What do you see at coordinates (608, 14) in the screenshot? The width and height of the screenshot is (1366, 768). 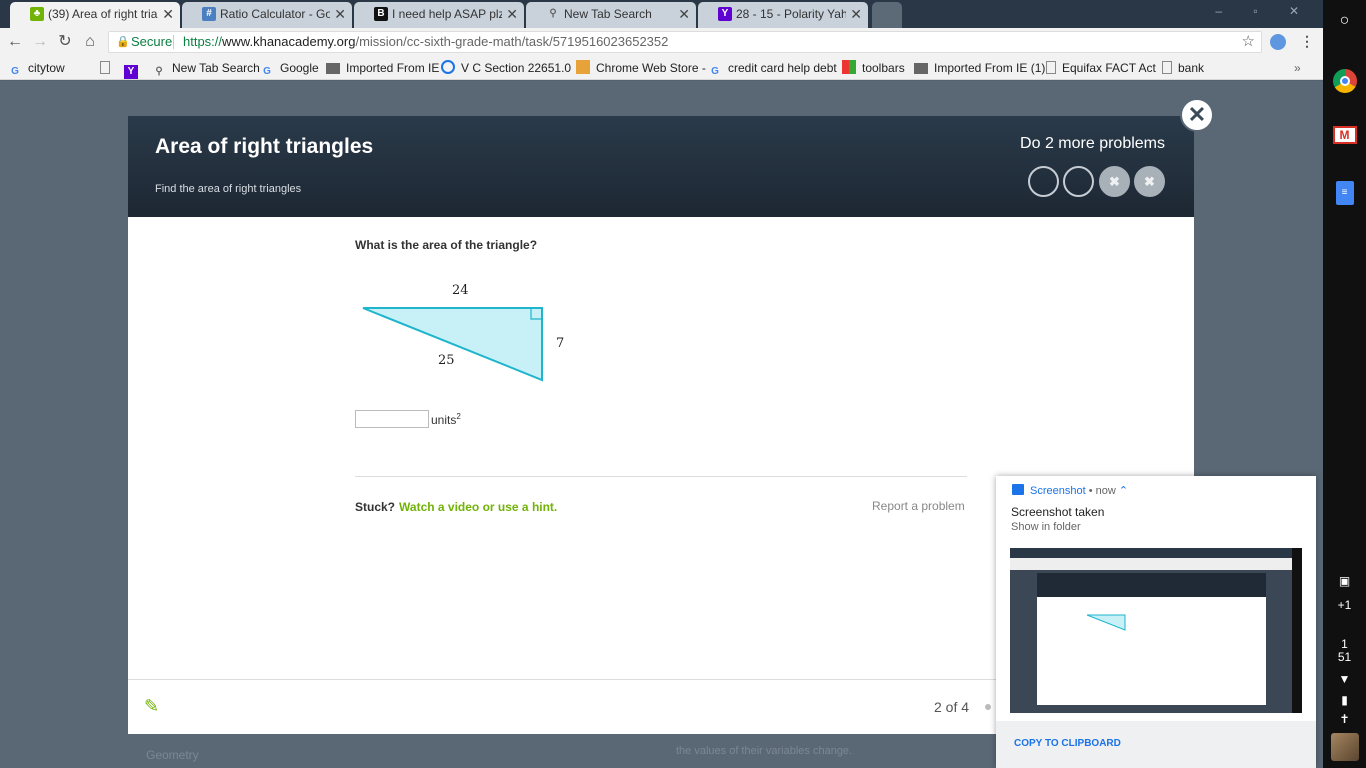 I see `tab-title: New Tab Search` at bounding box center [608, 14].